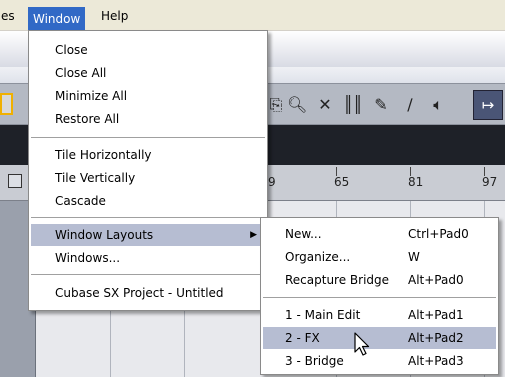  What do you see at coordinates (148, 119) in the screenshot?
I see `menu-item-restore-all: Restore All` at bounding box center [148, 119].